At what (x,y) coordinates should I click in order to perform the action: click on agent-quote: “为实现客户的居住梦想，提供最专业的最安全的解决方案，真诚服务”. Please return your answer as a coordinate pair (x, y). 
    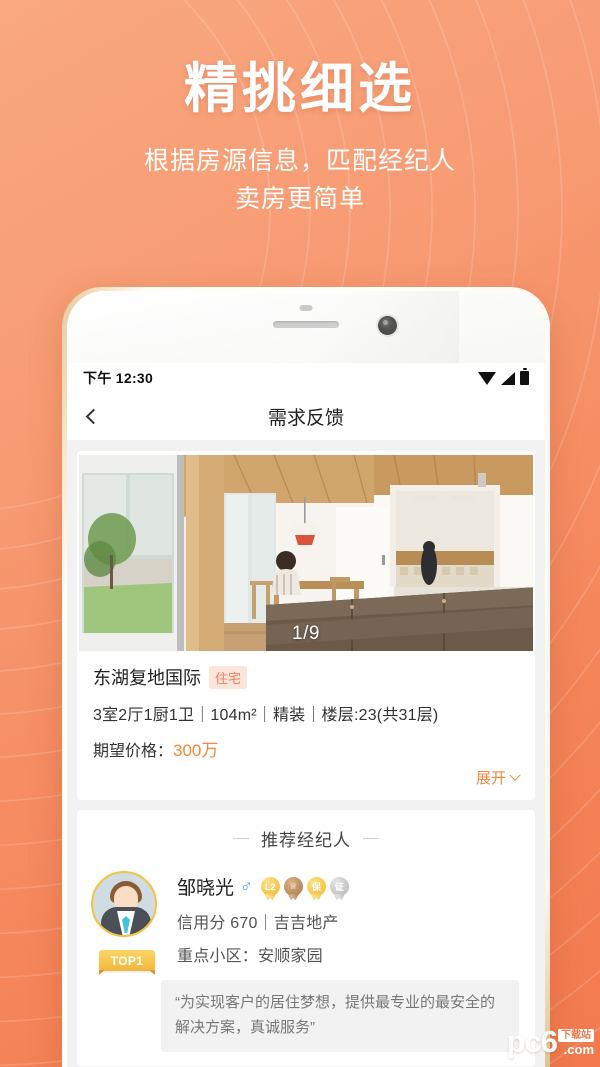
    Looking at the image, I should click on (340, 1016).